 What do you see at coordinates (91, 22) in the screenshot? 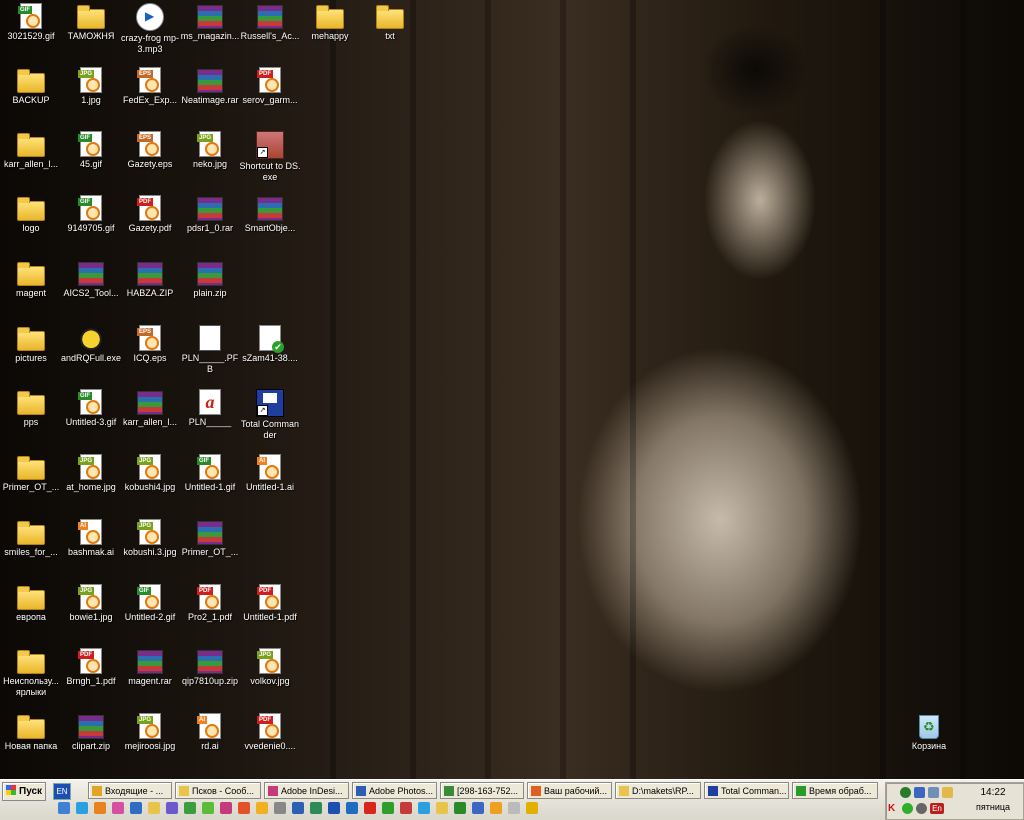
I see `desktop-icon: ТАМОЖНЯ` at bounding box center [91, 22].